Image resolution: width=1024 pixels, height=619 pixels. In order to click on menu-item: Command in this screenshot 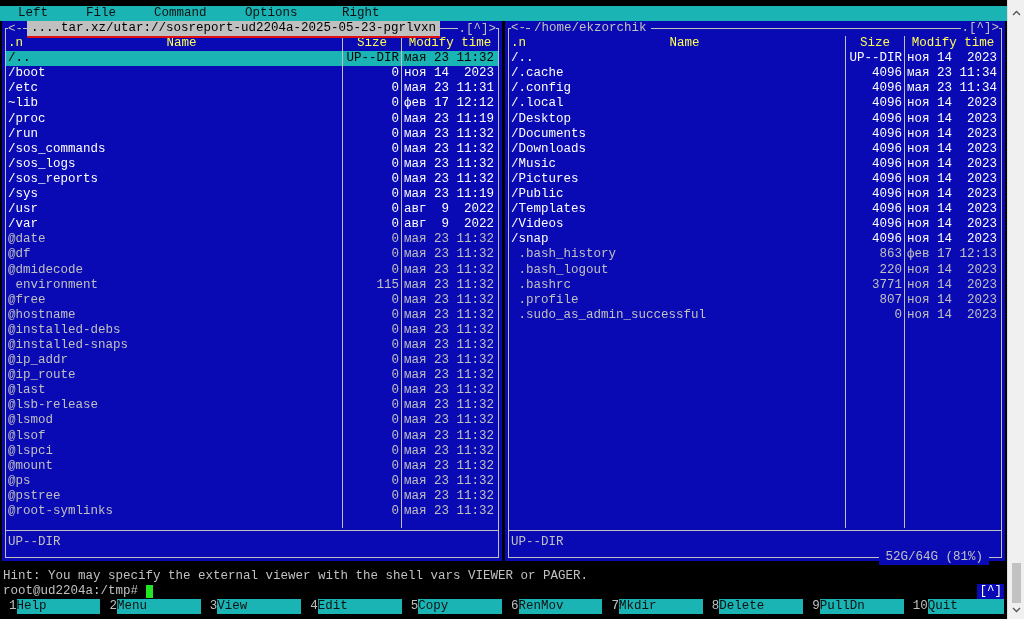, I will do `click(199, 14)`.